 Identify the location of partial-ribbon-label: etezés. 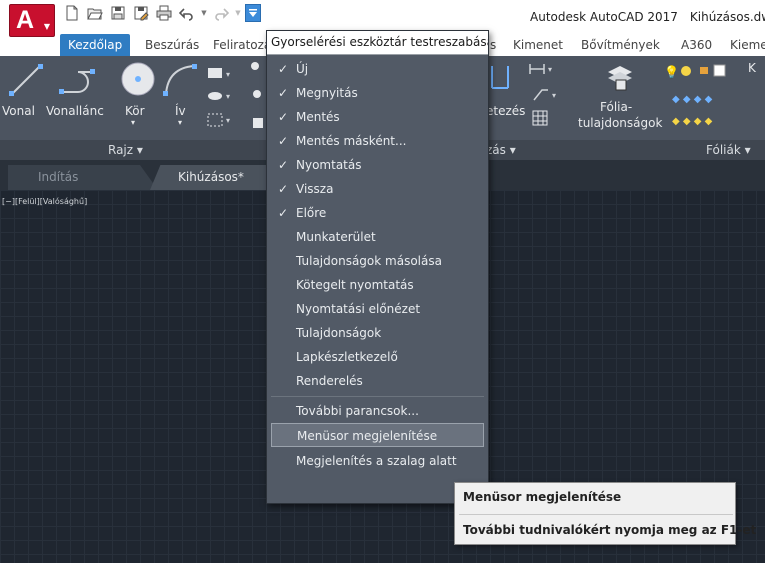
(505, 111).